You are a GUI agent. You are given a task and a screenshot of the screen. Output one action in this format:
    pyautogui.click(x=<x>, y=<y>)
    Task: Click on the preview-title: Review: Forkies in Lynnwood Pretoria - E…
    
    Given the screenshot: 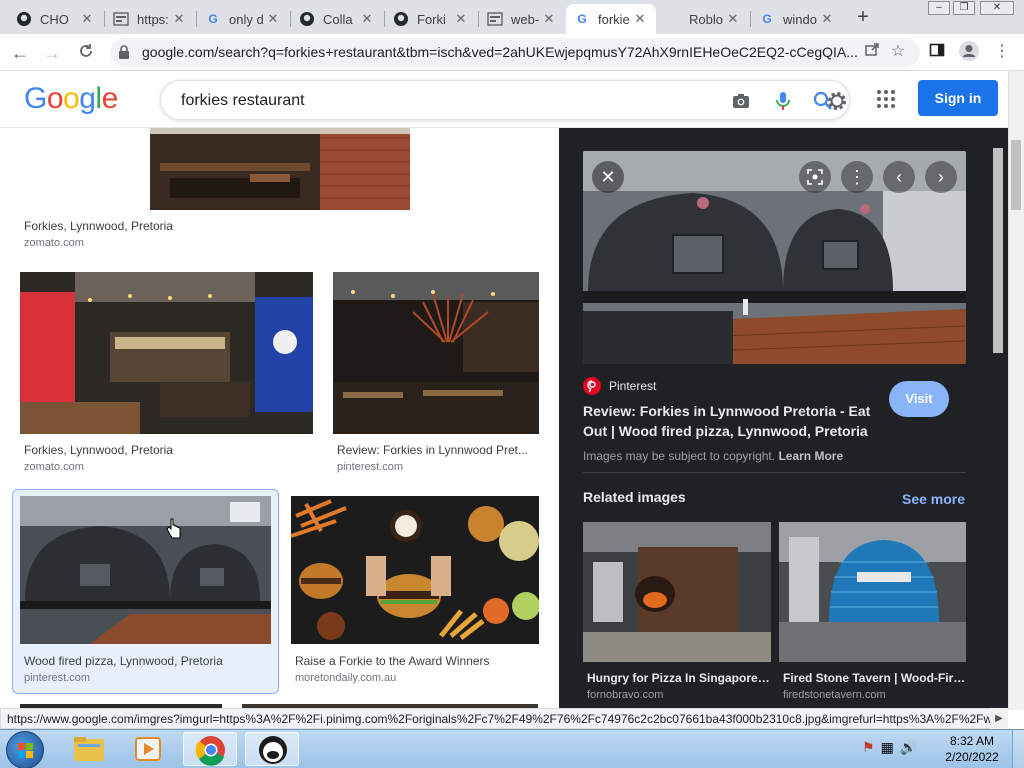 What is the action you would take?
    pyautogui.click(x=733, y=421)
    